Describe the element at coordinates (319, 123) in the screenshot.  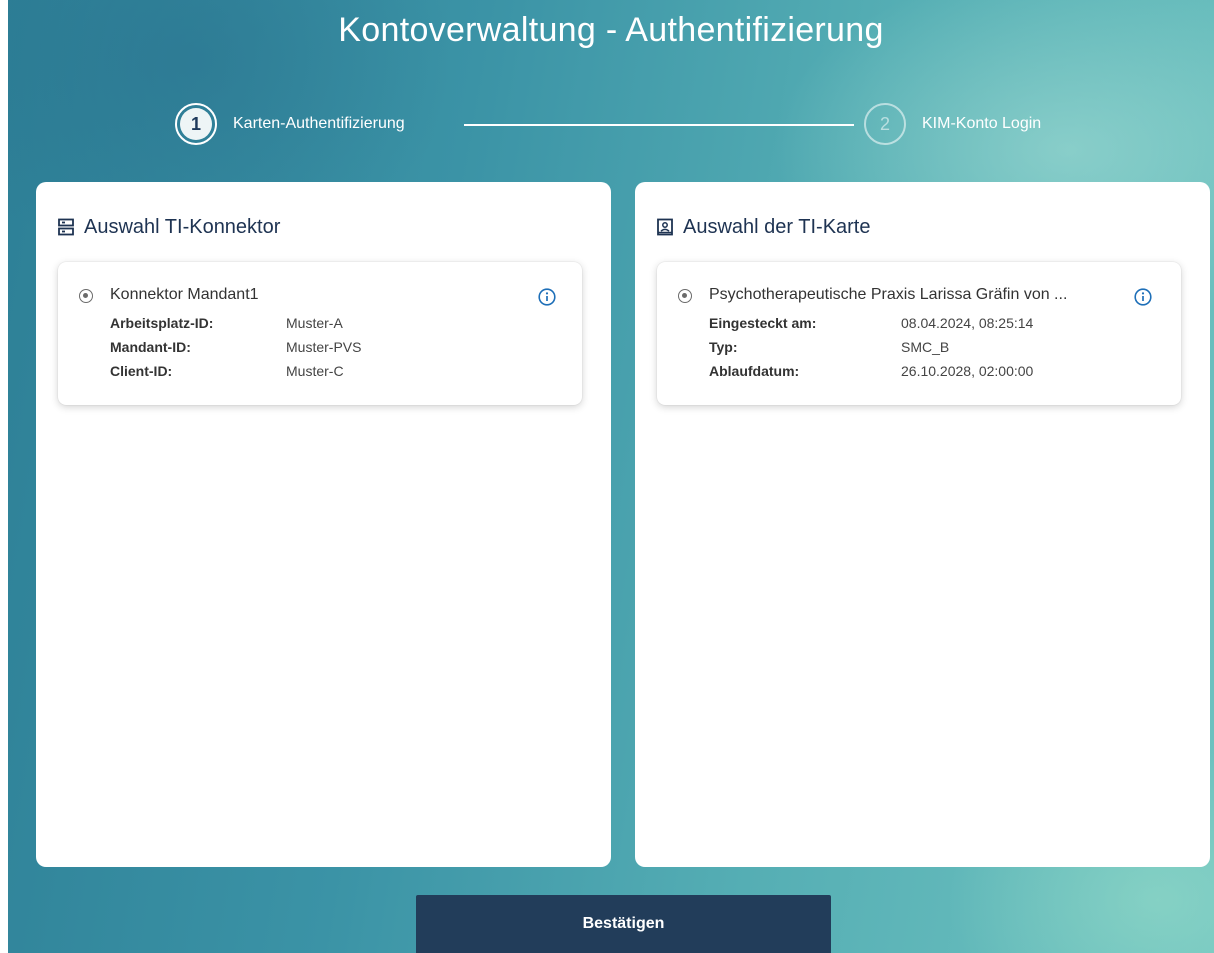
I see `step-1-label: Karten-Authentifizierung` at that location.